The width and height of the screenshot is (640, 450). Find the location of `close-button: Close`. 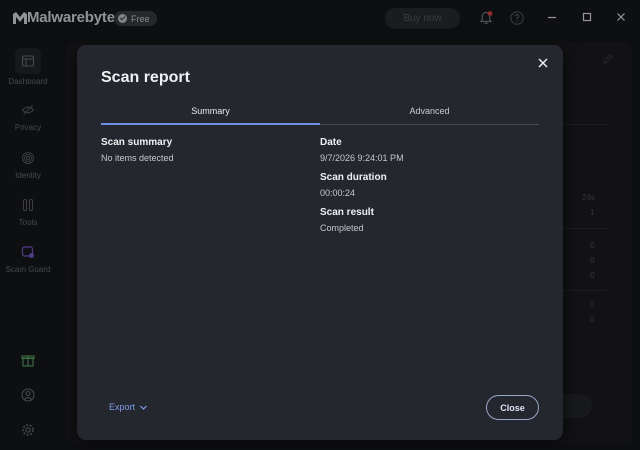

close-button: Close is located at coordinates (512, 407).